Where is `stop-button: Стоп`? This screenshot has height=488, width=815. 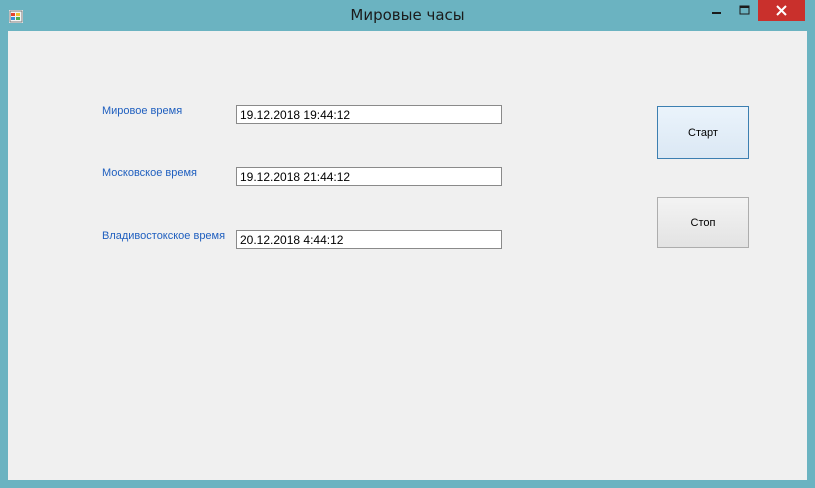 stop-button: Стоп is located at coordinates (703, 222).